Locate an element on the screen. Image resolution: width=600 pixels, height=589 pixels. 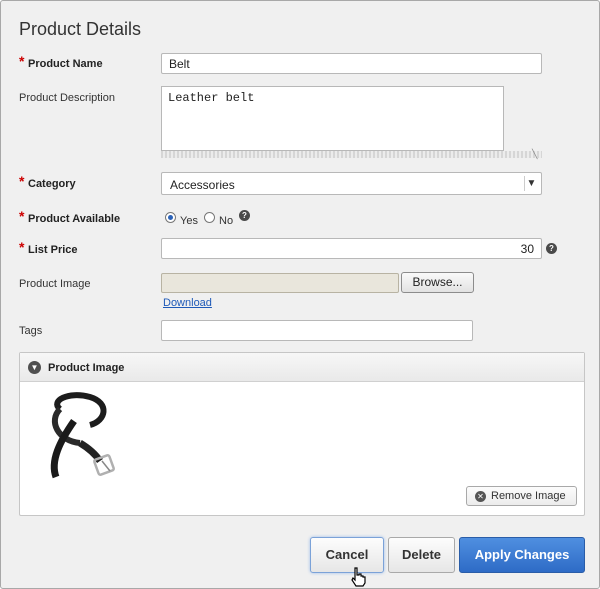
region-header: ▼ Product Image is located at coordinates (302, 367).